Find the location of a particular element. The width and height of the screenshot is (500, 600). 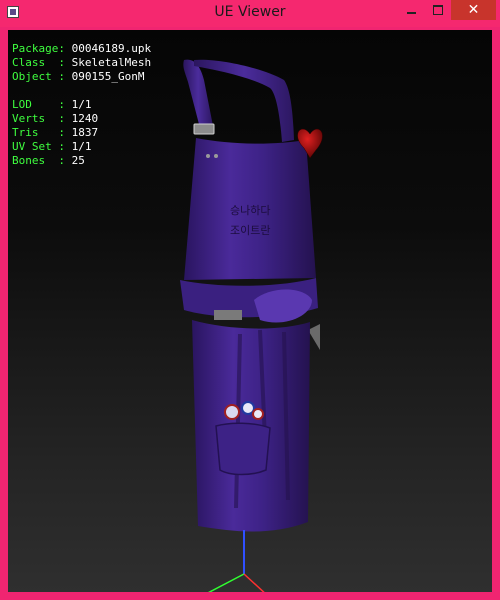

info-value: 1240 is located at coordinates (85, 118).